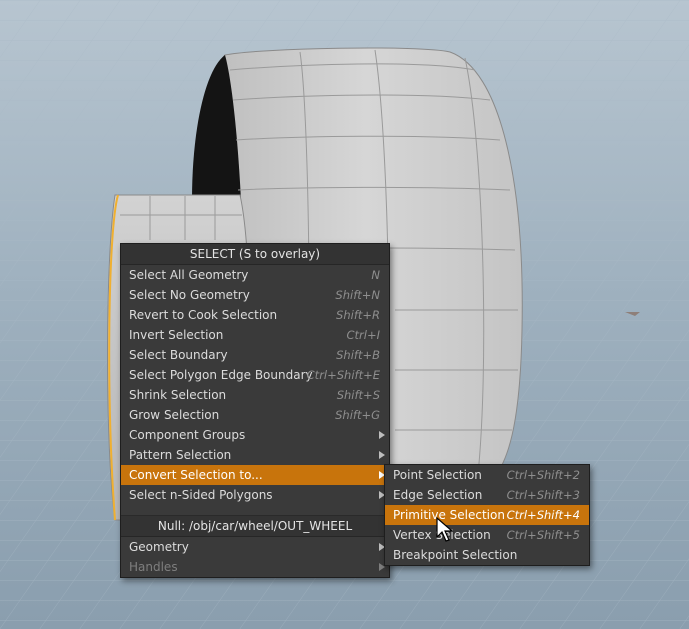  Describe the element at coordinates (375, 275) in the screenshot. I see `menu-item-shortcut: N` at that location.